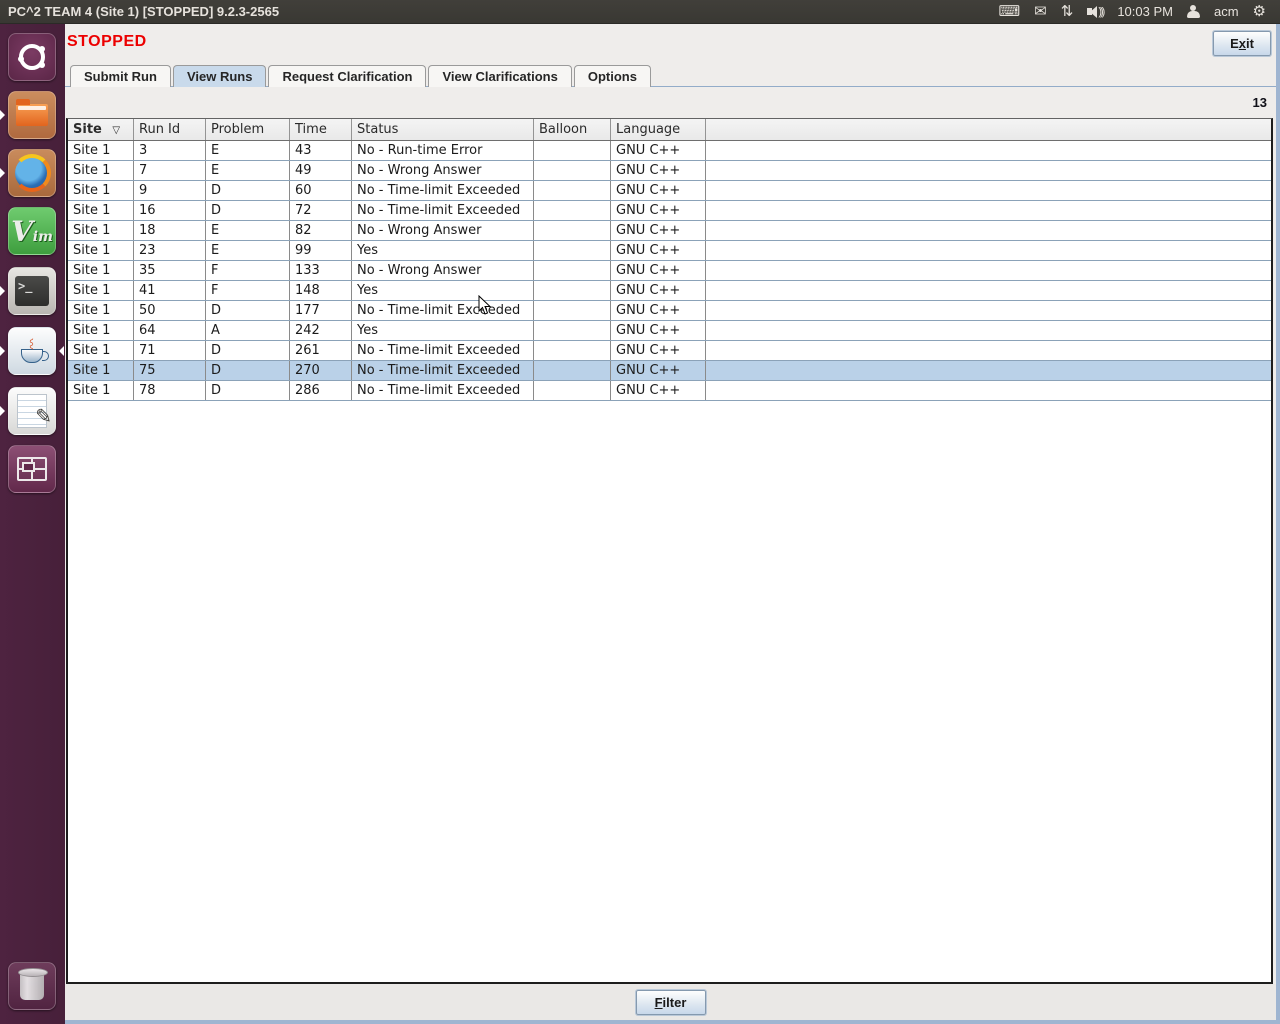 This screenshot has height=1024, width=1280. I want to click on column-header-site: Site ▽, so click(101, 129).